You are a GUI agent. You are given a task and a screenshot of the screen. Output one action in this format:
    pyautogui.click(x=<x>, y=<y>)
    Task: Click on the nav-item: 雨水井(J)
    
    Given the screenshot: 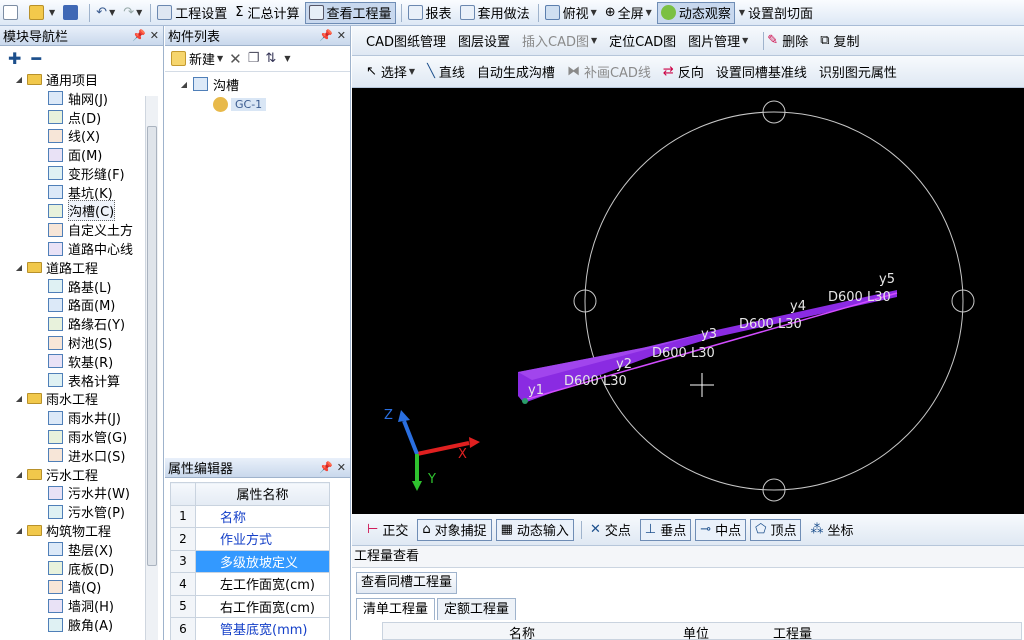 What is the action you would take?
    pyautogui.click(x=88, y=417)
    